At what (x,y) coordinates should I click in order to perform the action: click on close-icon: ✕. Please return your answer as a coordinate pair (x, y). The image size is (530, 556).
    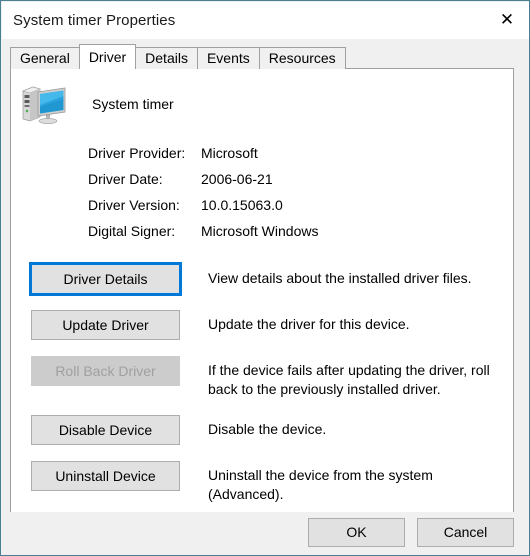
    Looking at the image, I should click on (507, 20).